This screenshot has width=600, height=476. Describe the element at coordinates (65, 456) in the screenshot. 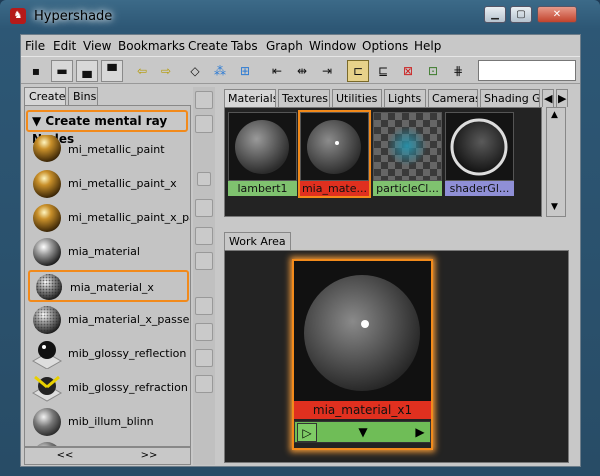

I see `scroll-left-button: <<` at that location.